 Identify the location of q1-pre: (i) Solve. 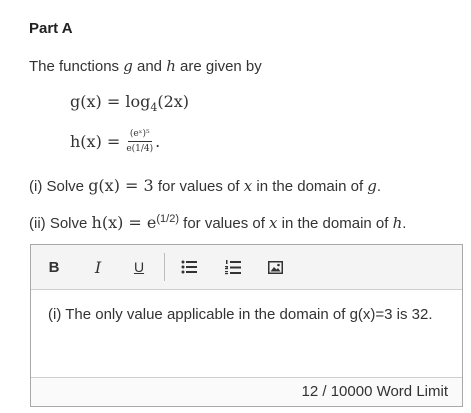
(59, 186).